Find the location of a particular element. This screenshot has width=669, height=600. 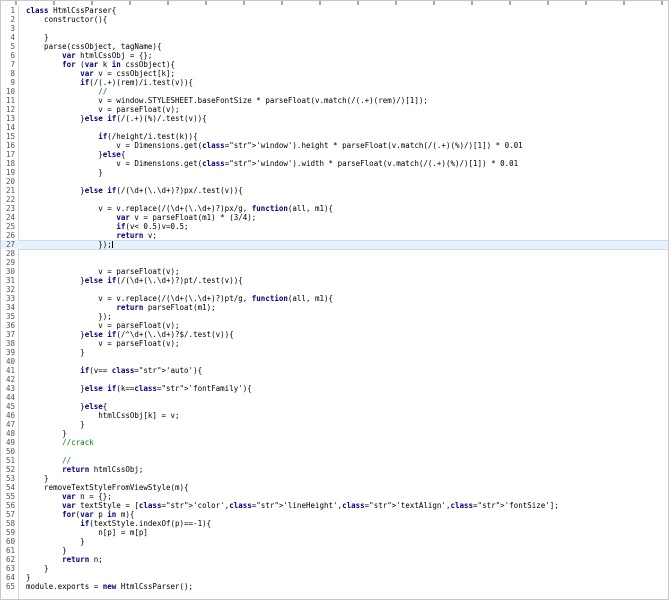

line-number: 60 is located at coordinates (10, 541).